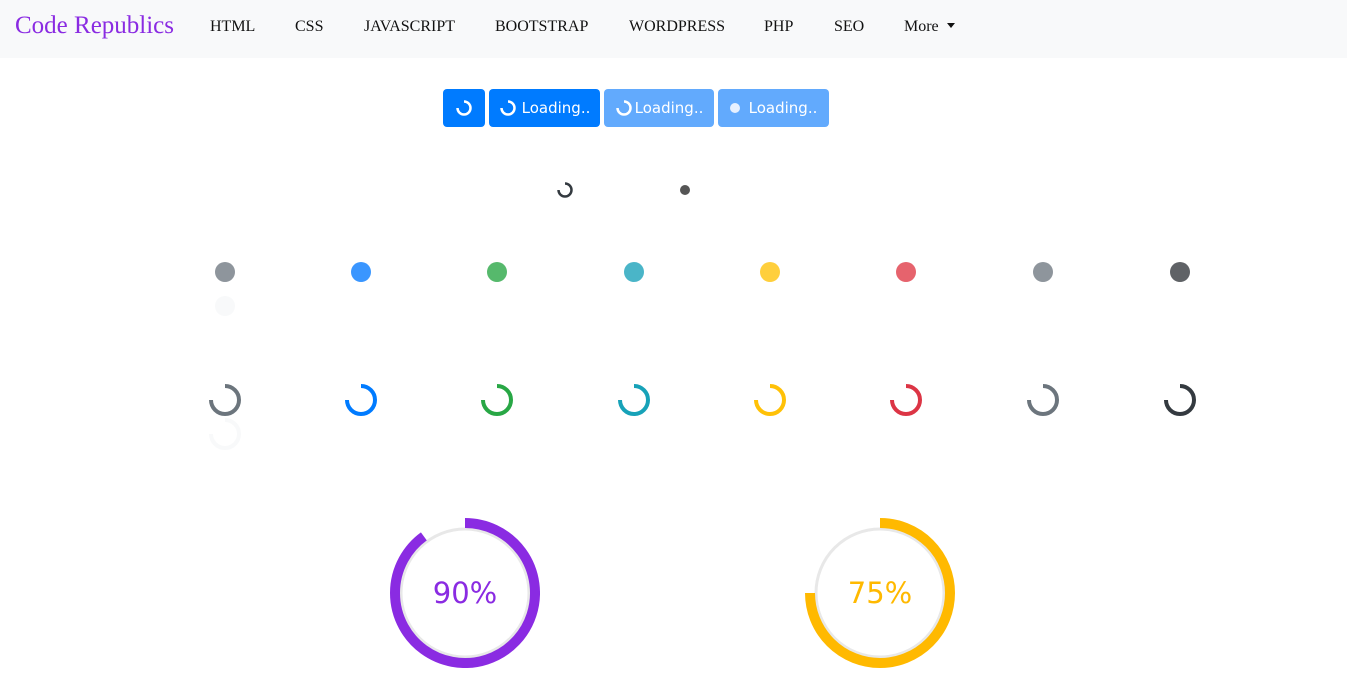  I want to click on progress-percent-label: 90%, so click(465, 593).